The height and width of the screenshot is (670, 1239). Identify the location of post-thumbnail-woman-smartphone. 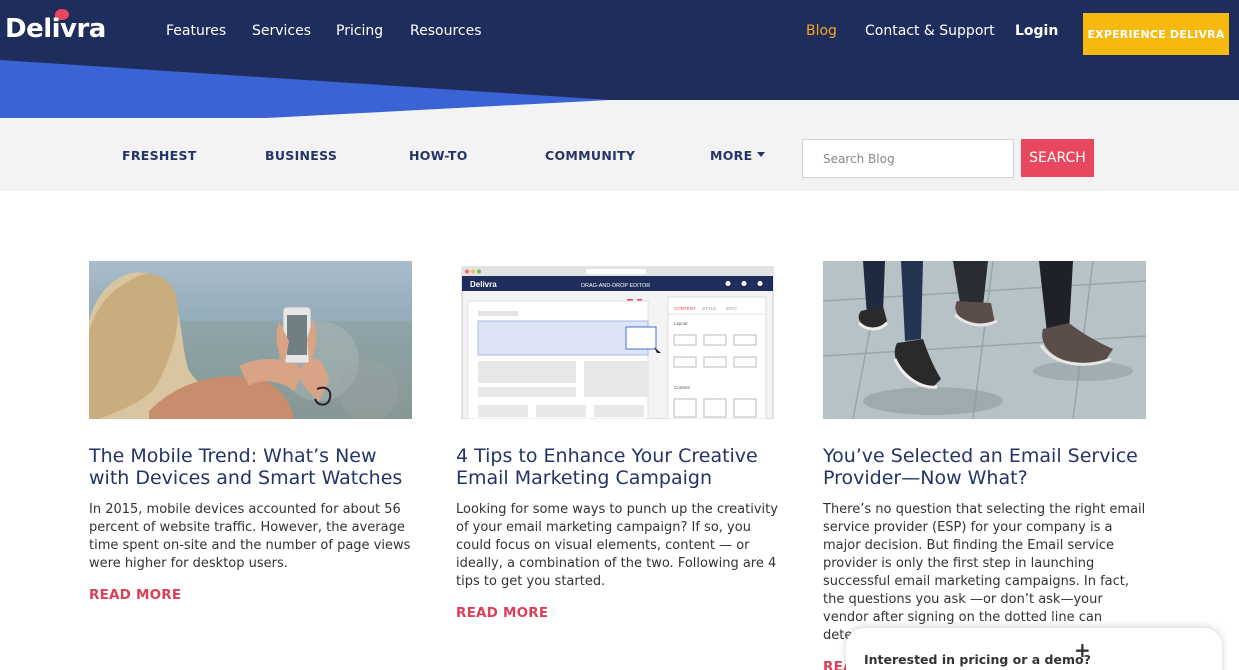
(250, 340).